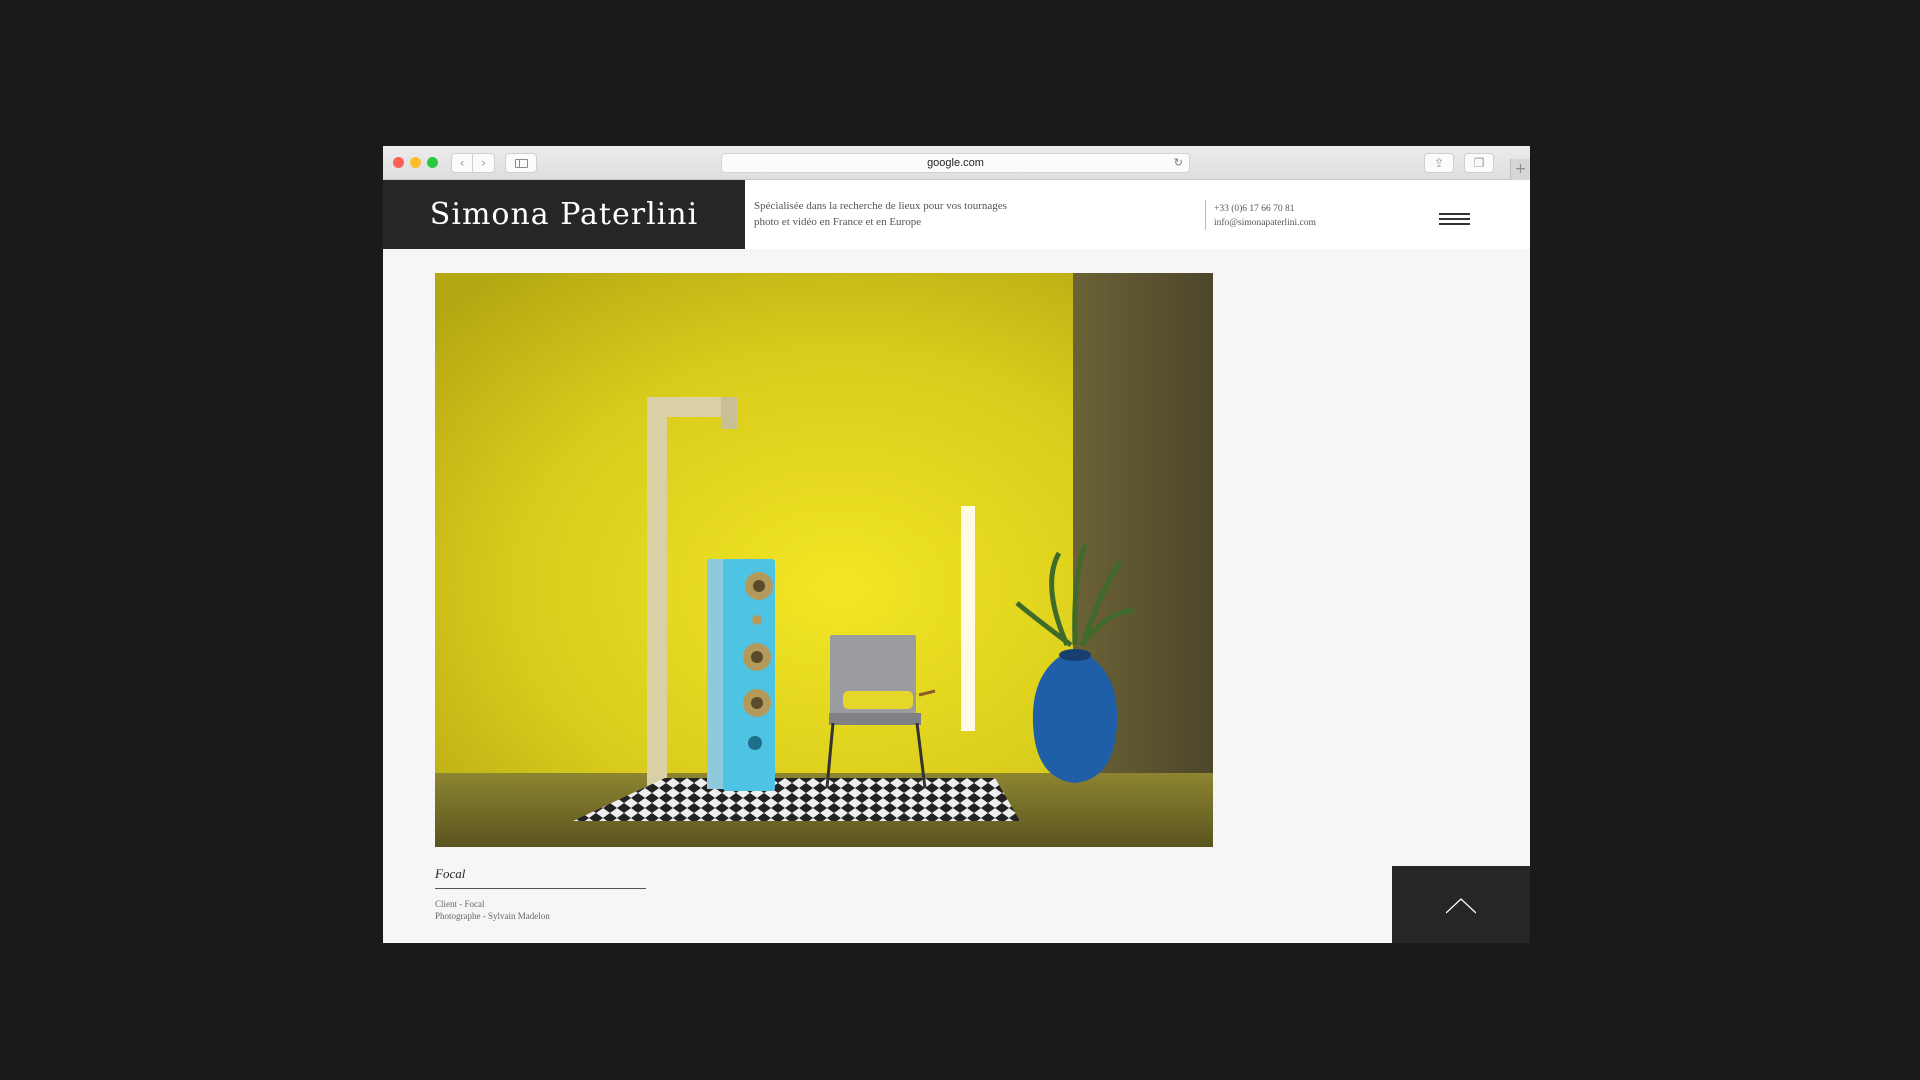  I want to click on photographer-credit: Photographe - Sylvain Madelon, so click(492, 916).